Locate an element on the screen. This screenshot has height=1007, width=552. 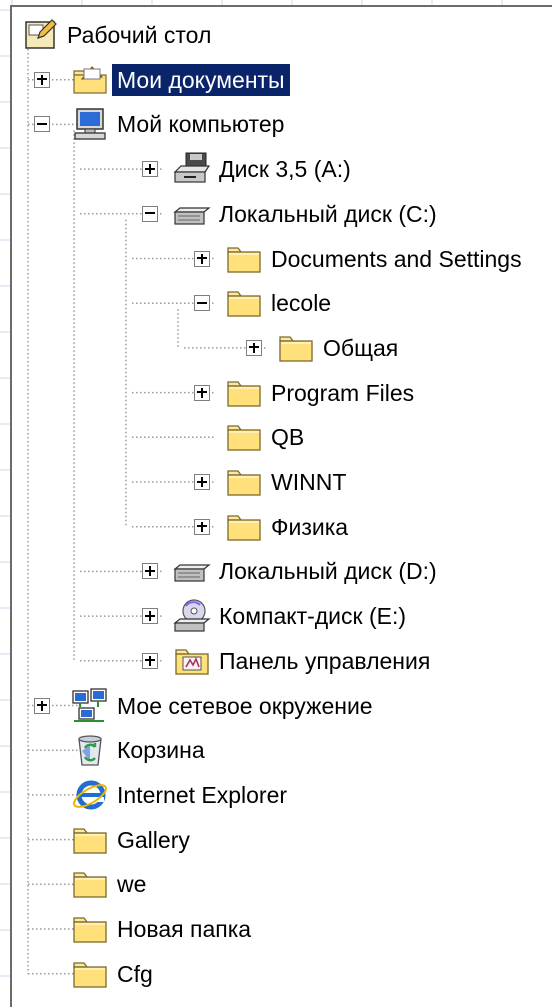
tree-item-drive-d: Локальный диск (D:) is located at coordinates (276, 571).